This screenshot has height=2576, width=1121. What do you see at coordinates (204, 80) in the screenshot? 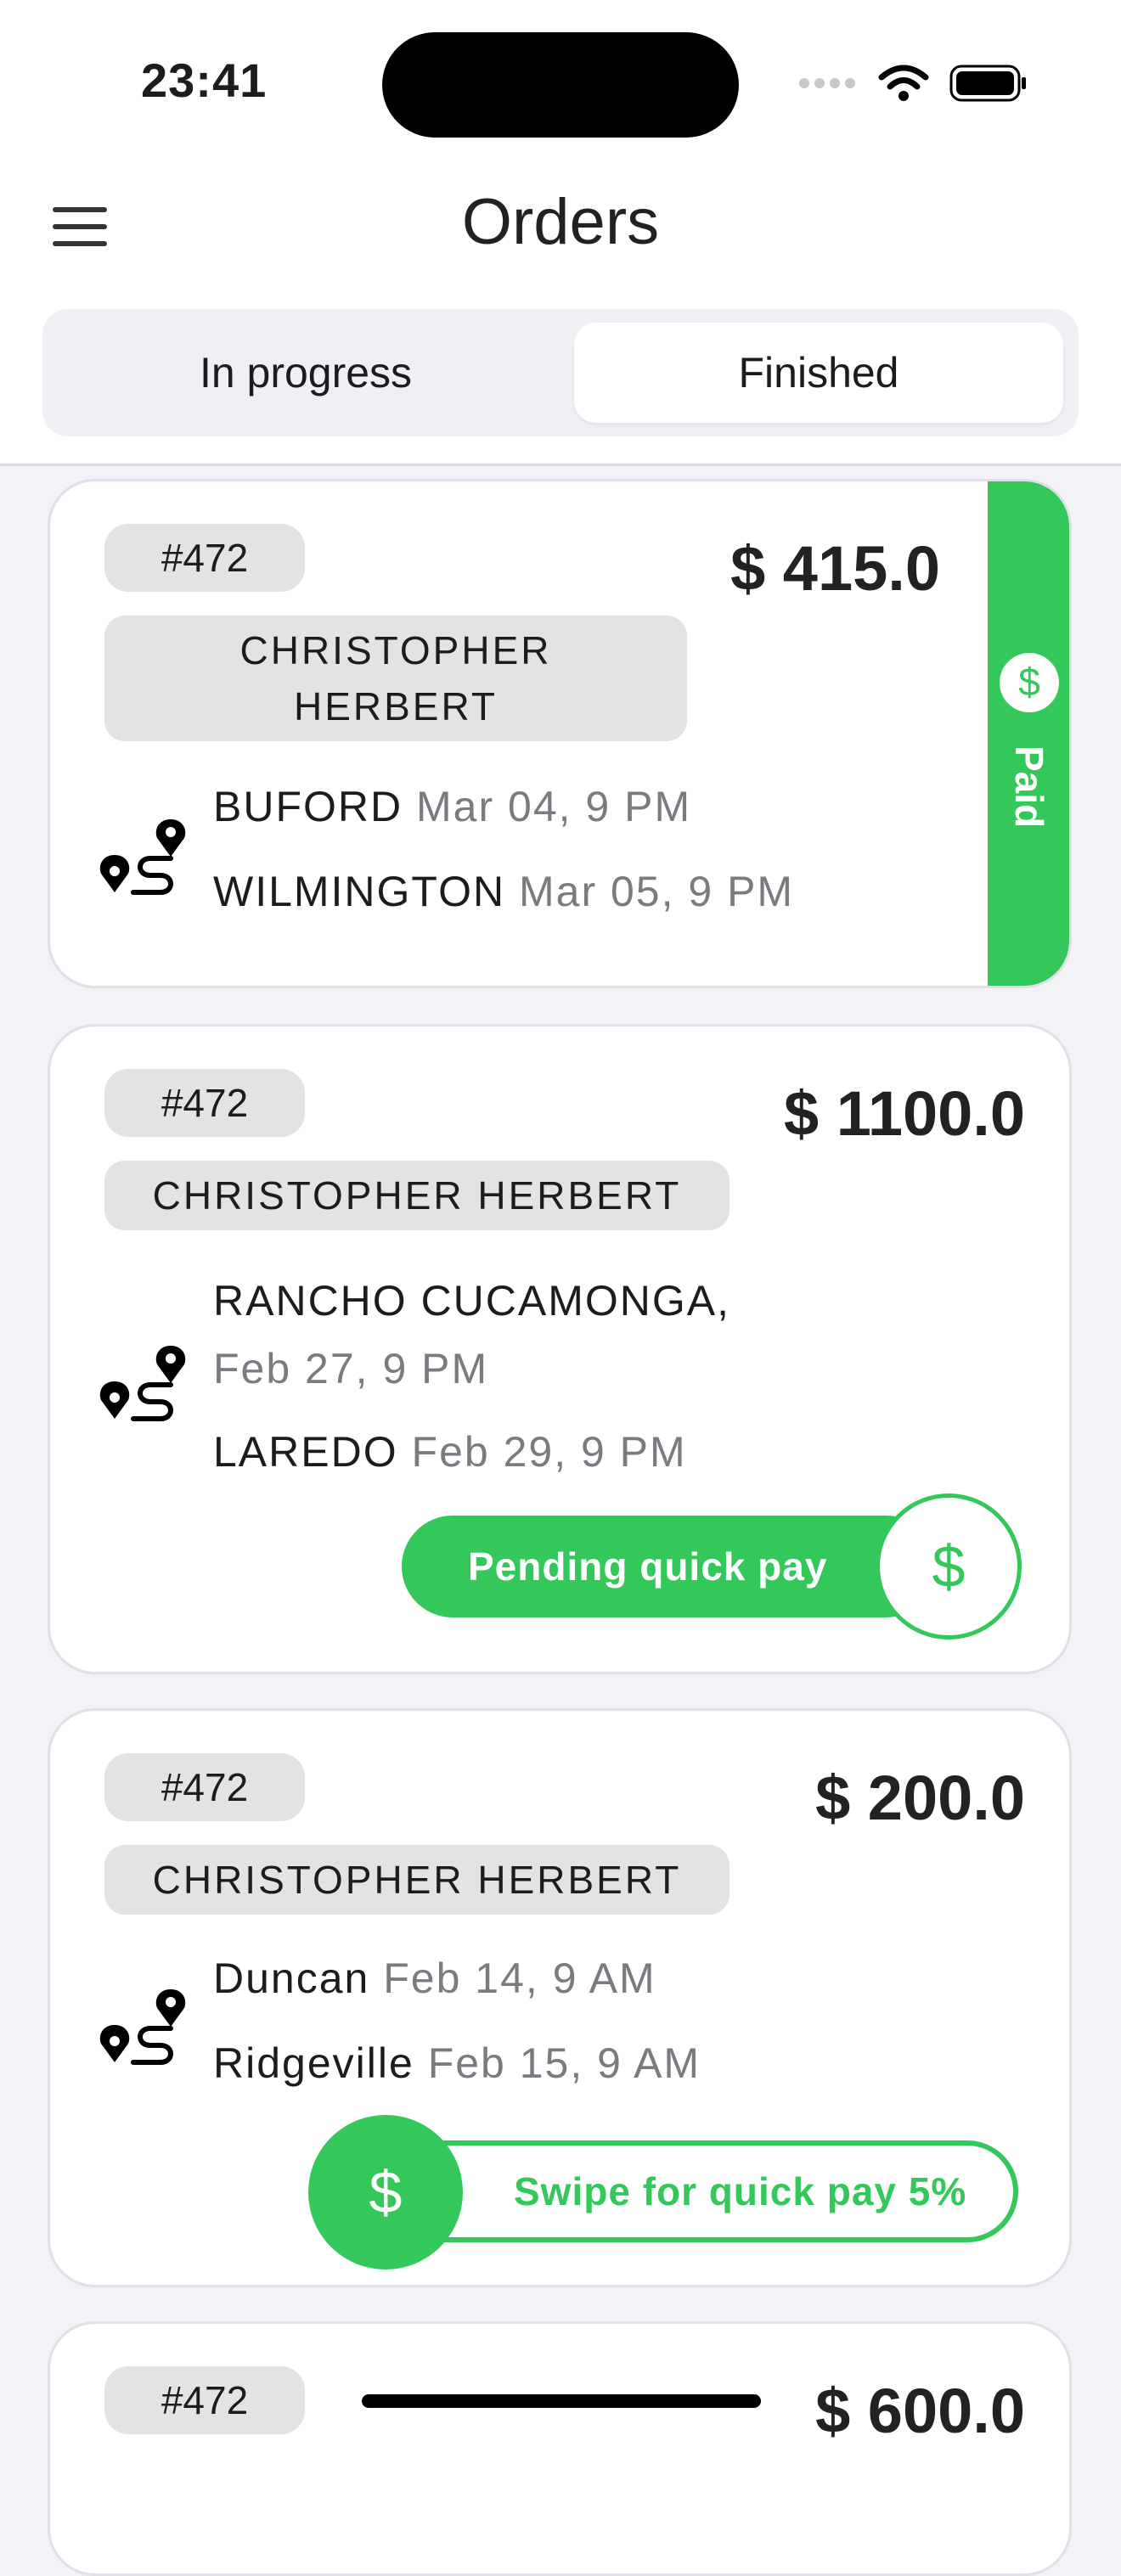
I see `status-time: 23:41` at bounding box center [204, 80].